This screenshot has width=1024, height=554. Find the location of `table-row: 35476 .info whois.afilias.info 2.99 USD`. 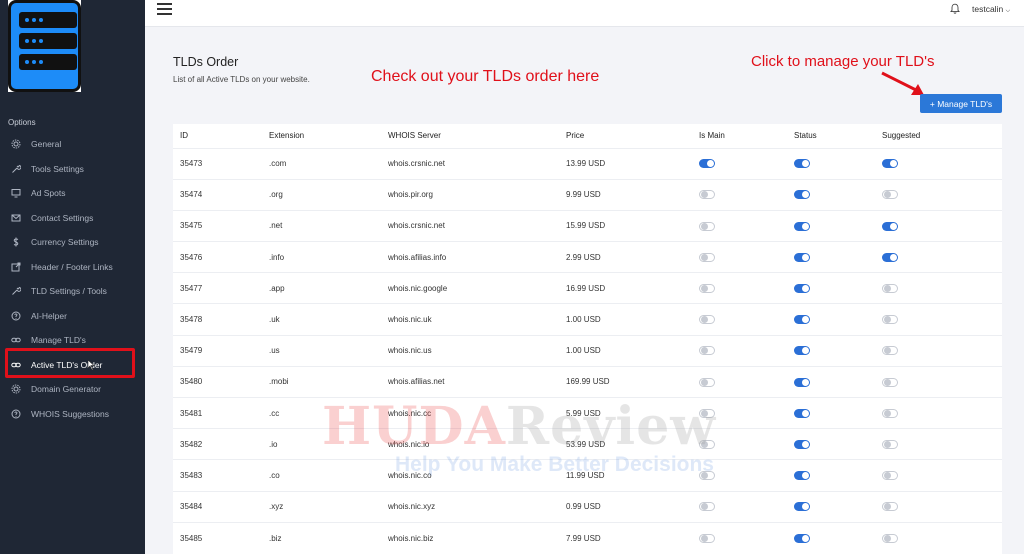

table-row: 35476 .info whois.afilias.info 2.99 USD is located at coordinates (587, 257).